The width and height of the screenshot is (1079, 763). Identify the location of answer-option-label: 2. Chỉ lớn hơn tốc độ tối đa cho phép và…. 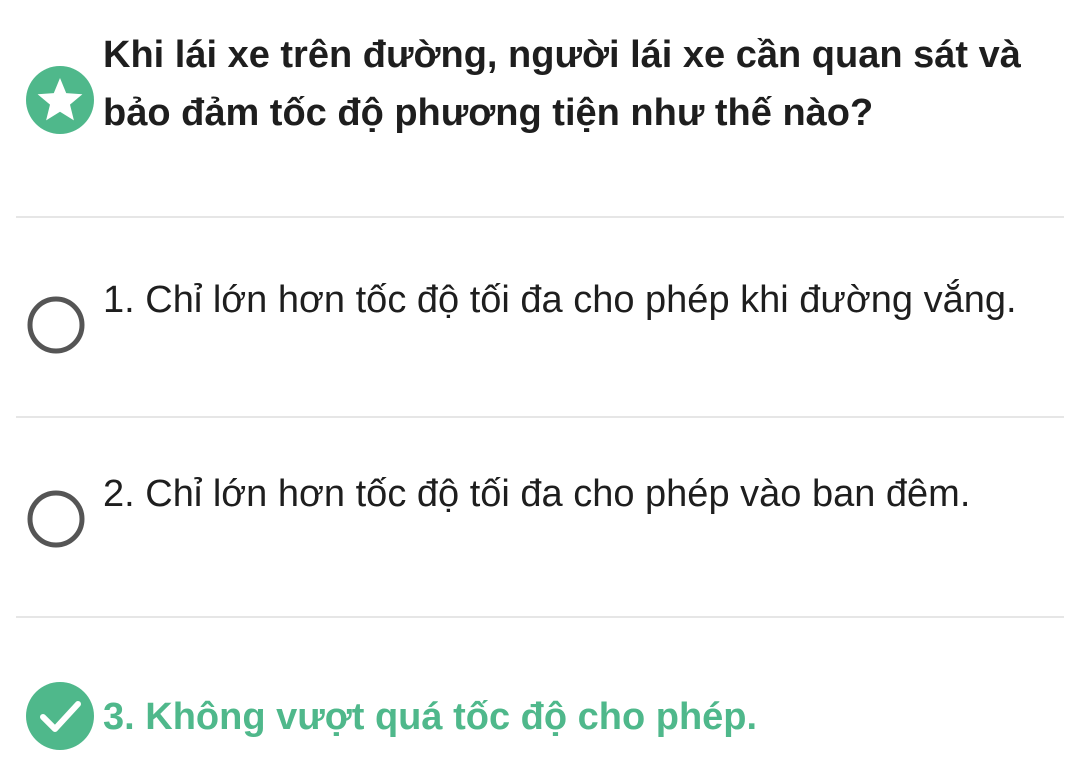
(537, 494).